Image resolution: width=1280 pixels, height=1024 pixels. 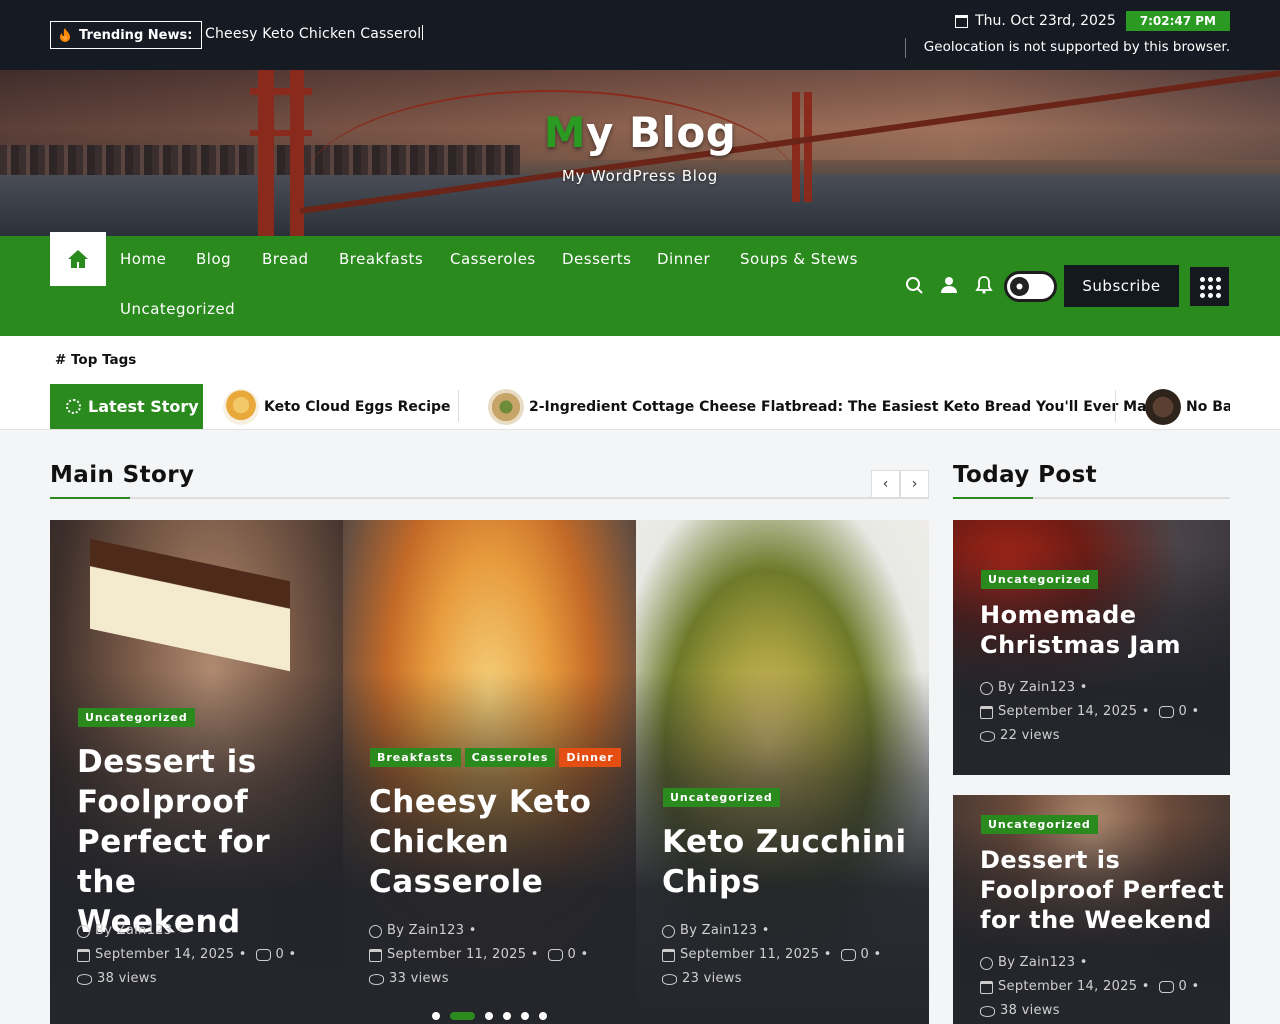 I want to click on nav-item-breakfasts: Breakfasts, so click(x=381, y=259).